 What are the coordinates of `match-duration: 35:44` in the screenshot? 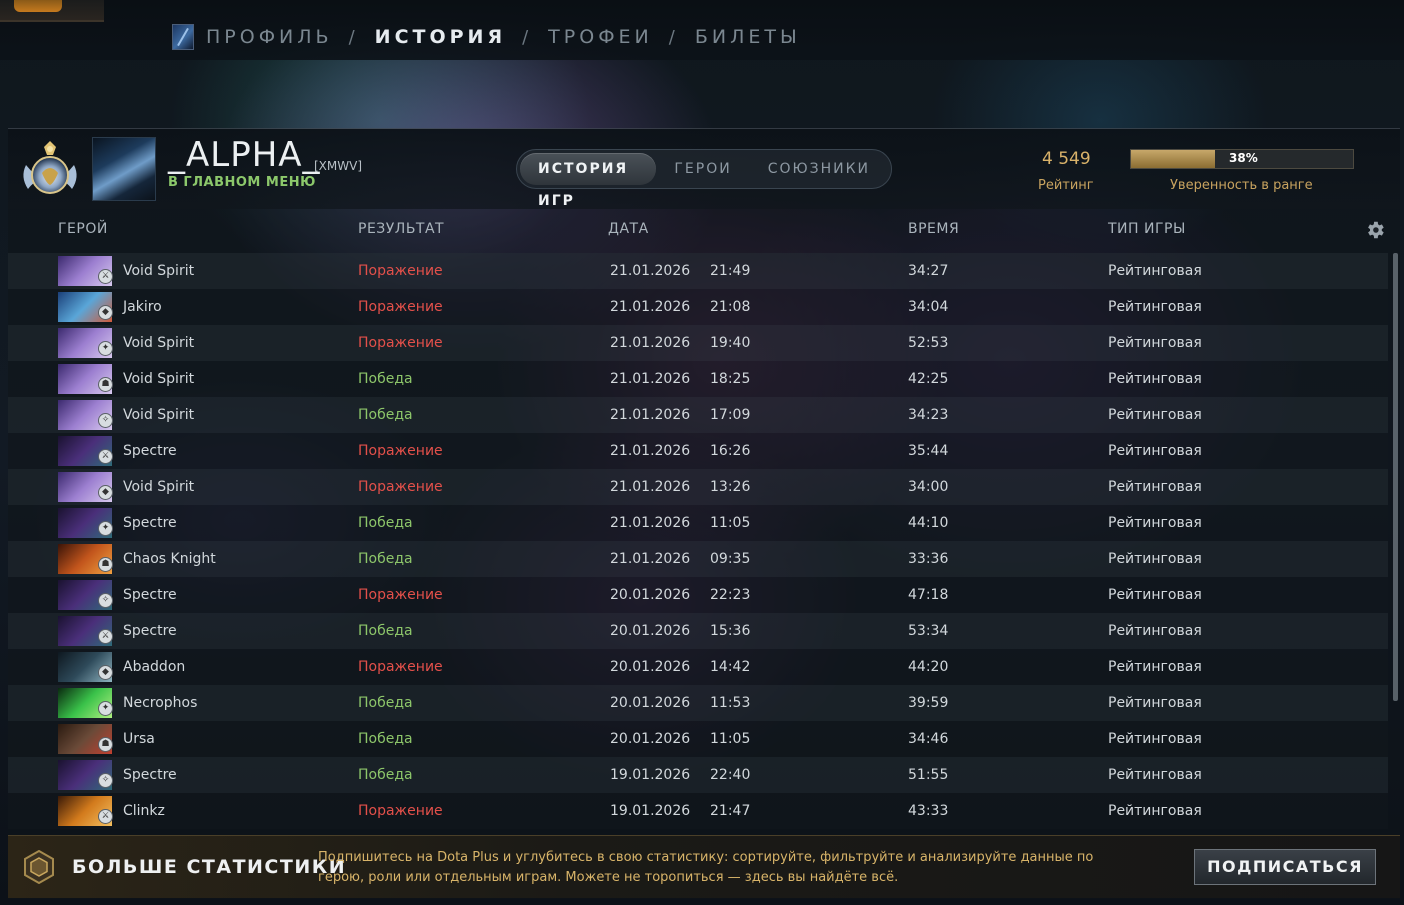 It's located at (928, 451).